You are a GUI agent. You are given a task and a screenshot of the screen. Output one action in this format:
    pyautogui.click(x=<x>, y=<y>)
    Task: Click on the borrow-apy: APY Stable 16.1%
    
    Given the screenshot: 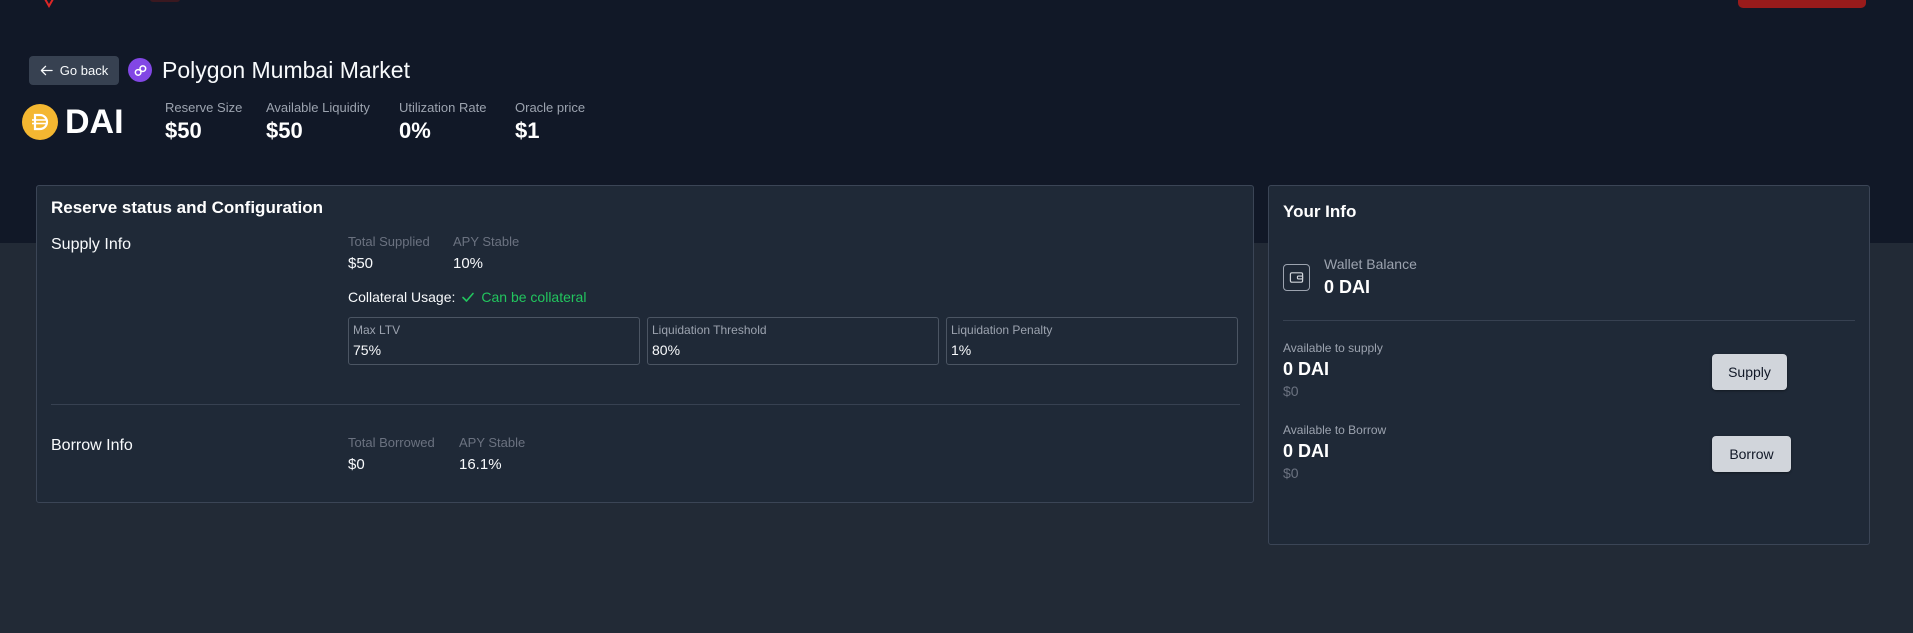 What is the action you would take?
    pyautogui.click(x=492, y=454)
    